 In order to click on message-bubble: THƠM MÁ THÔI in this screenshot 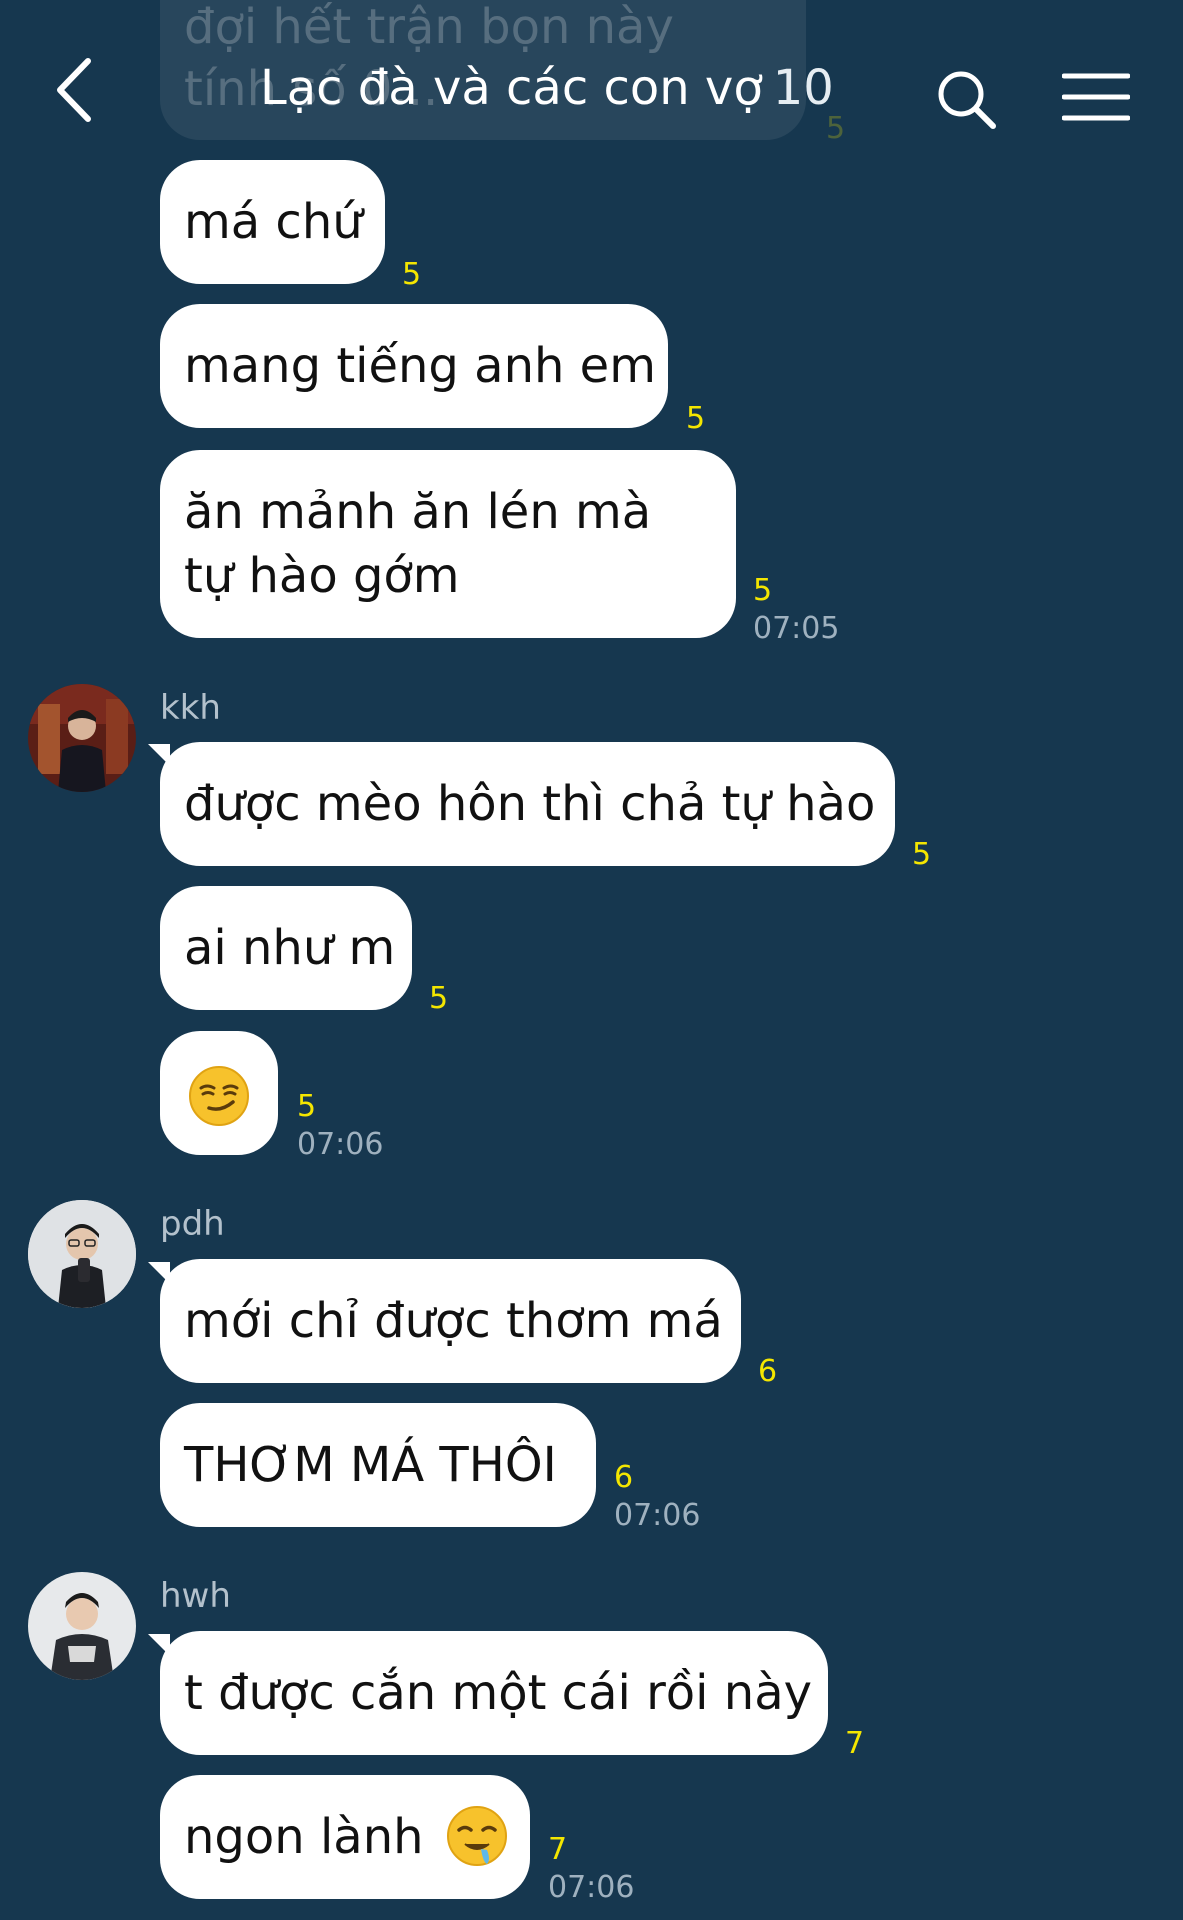, I will do `click(378, 1465)`.